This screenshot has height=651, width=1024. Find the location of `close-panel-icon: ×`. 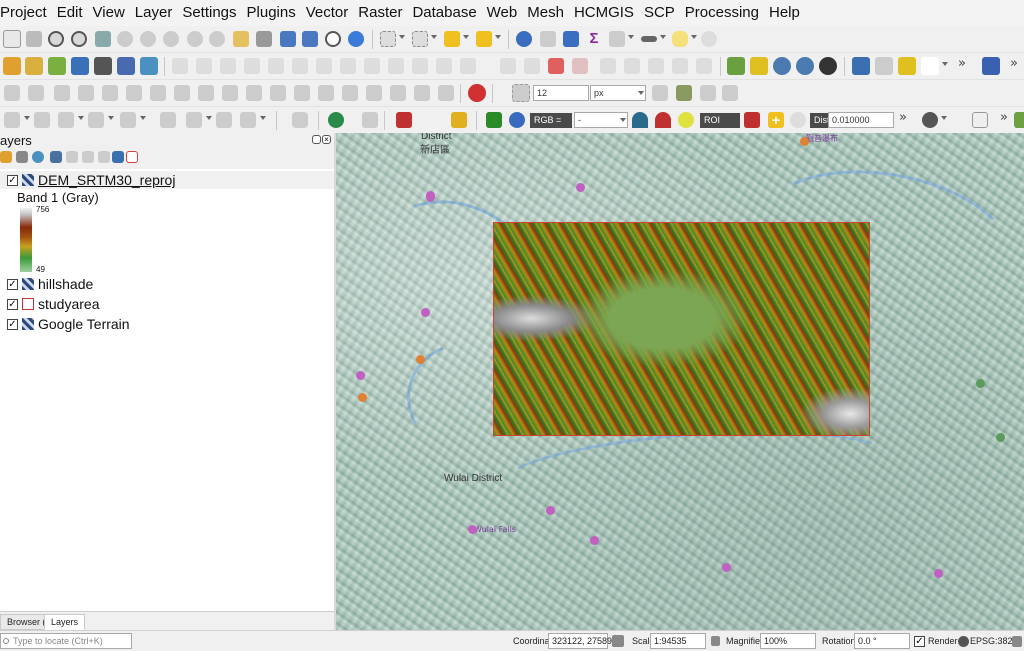

close-panel-icon: × is located at coordinates (326, 139).